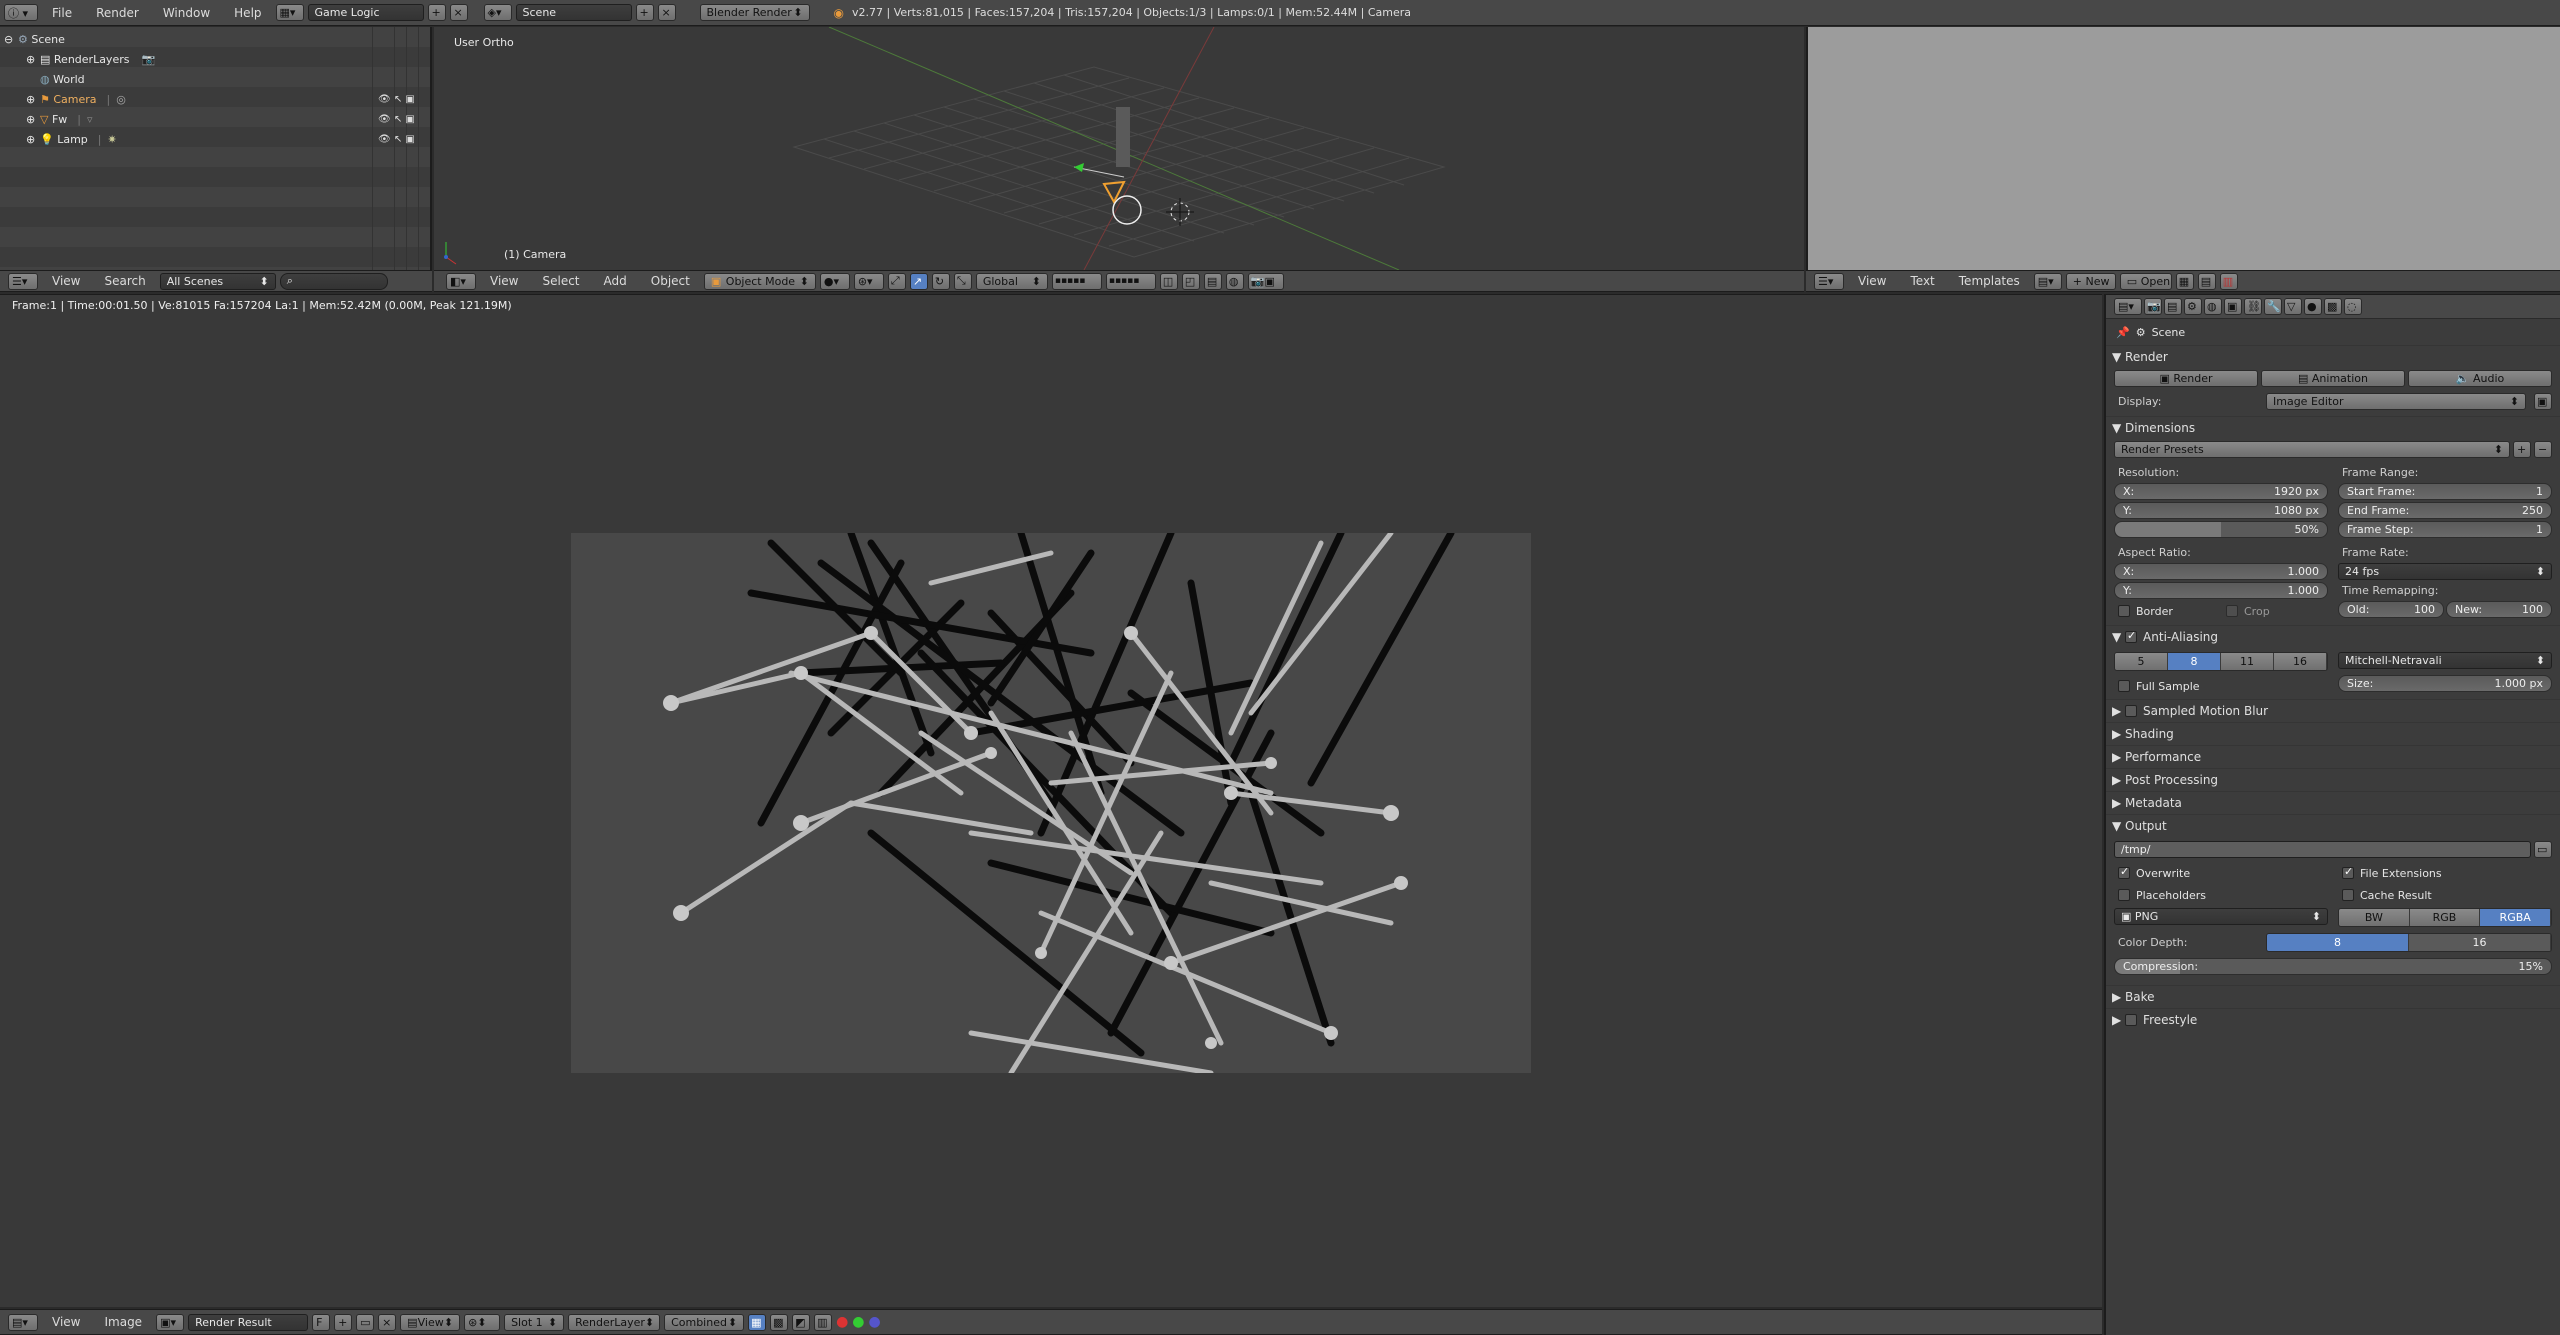 The height and width of the screenshot is (1335, 2560). Describe the element at coordinates (2391, 609) in the screenshot. I see `remap-old-field: Old: 100` at that location.